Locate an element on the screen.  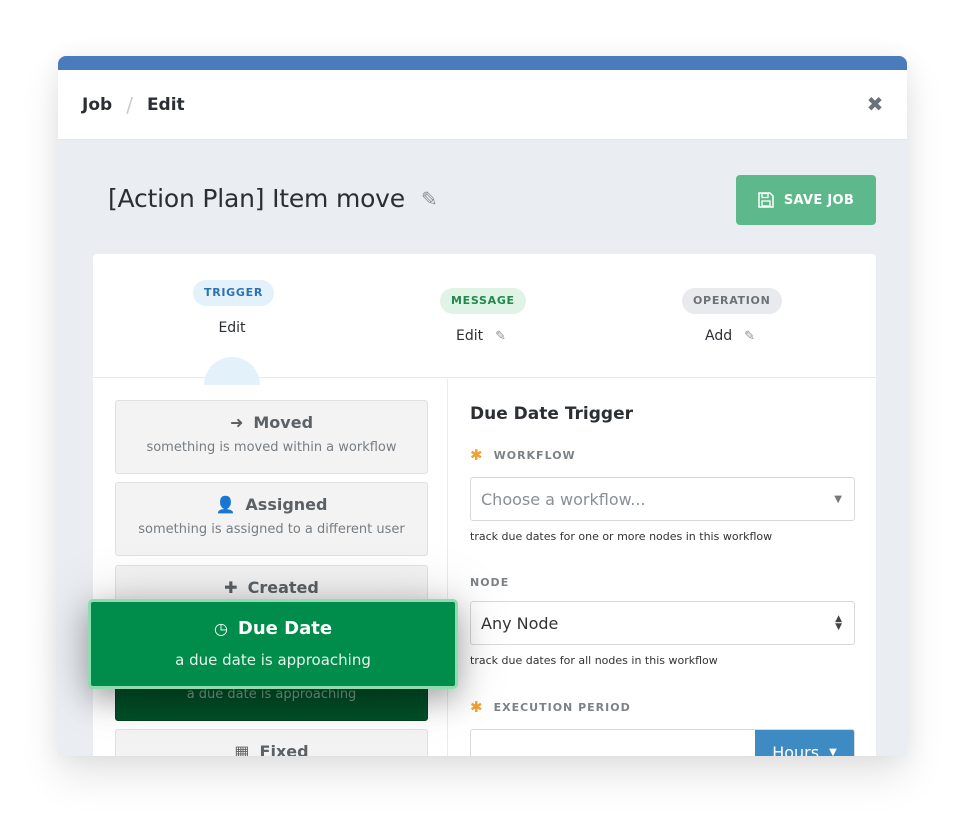
save-job-label: SAVE JOB is located at coordinates (819, 200).